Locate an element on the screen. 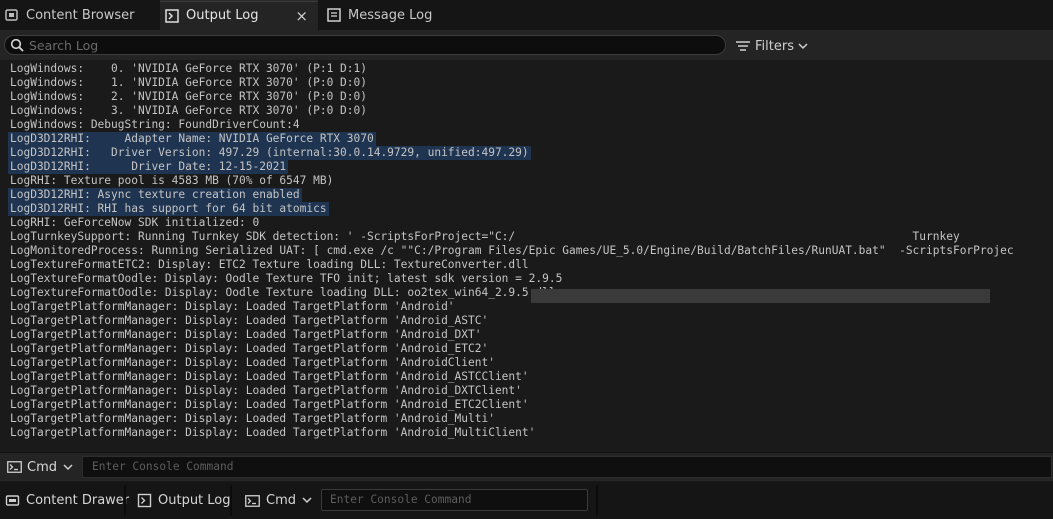 This screenshot has width=1053, height=519. tab-label: Content Browser is located at coordinates (80, 15).